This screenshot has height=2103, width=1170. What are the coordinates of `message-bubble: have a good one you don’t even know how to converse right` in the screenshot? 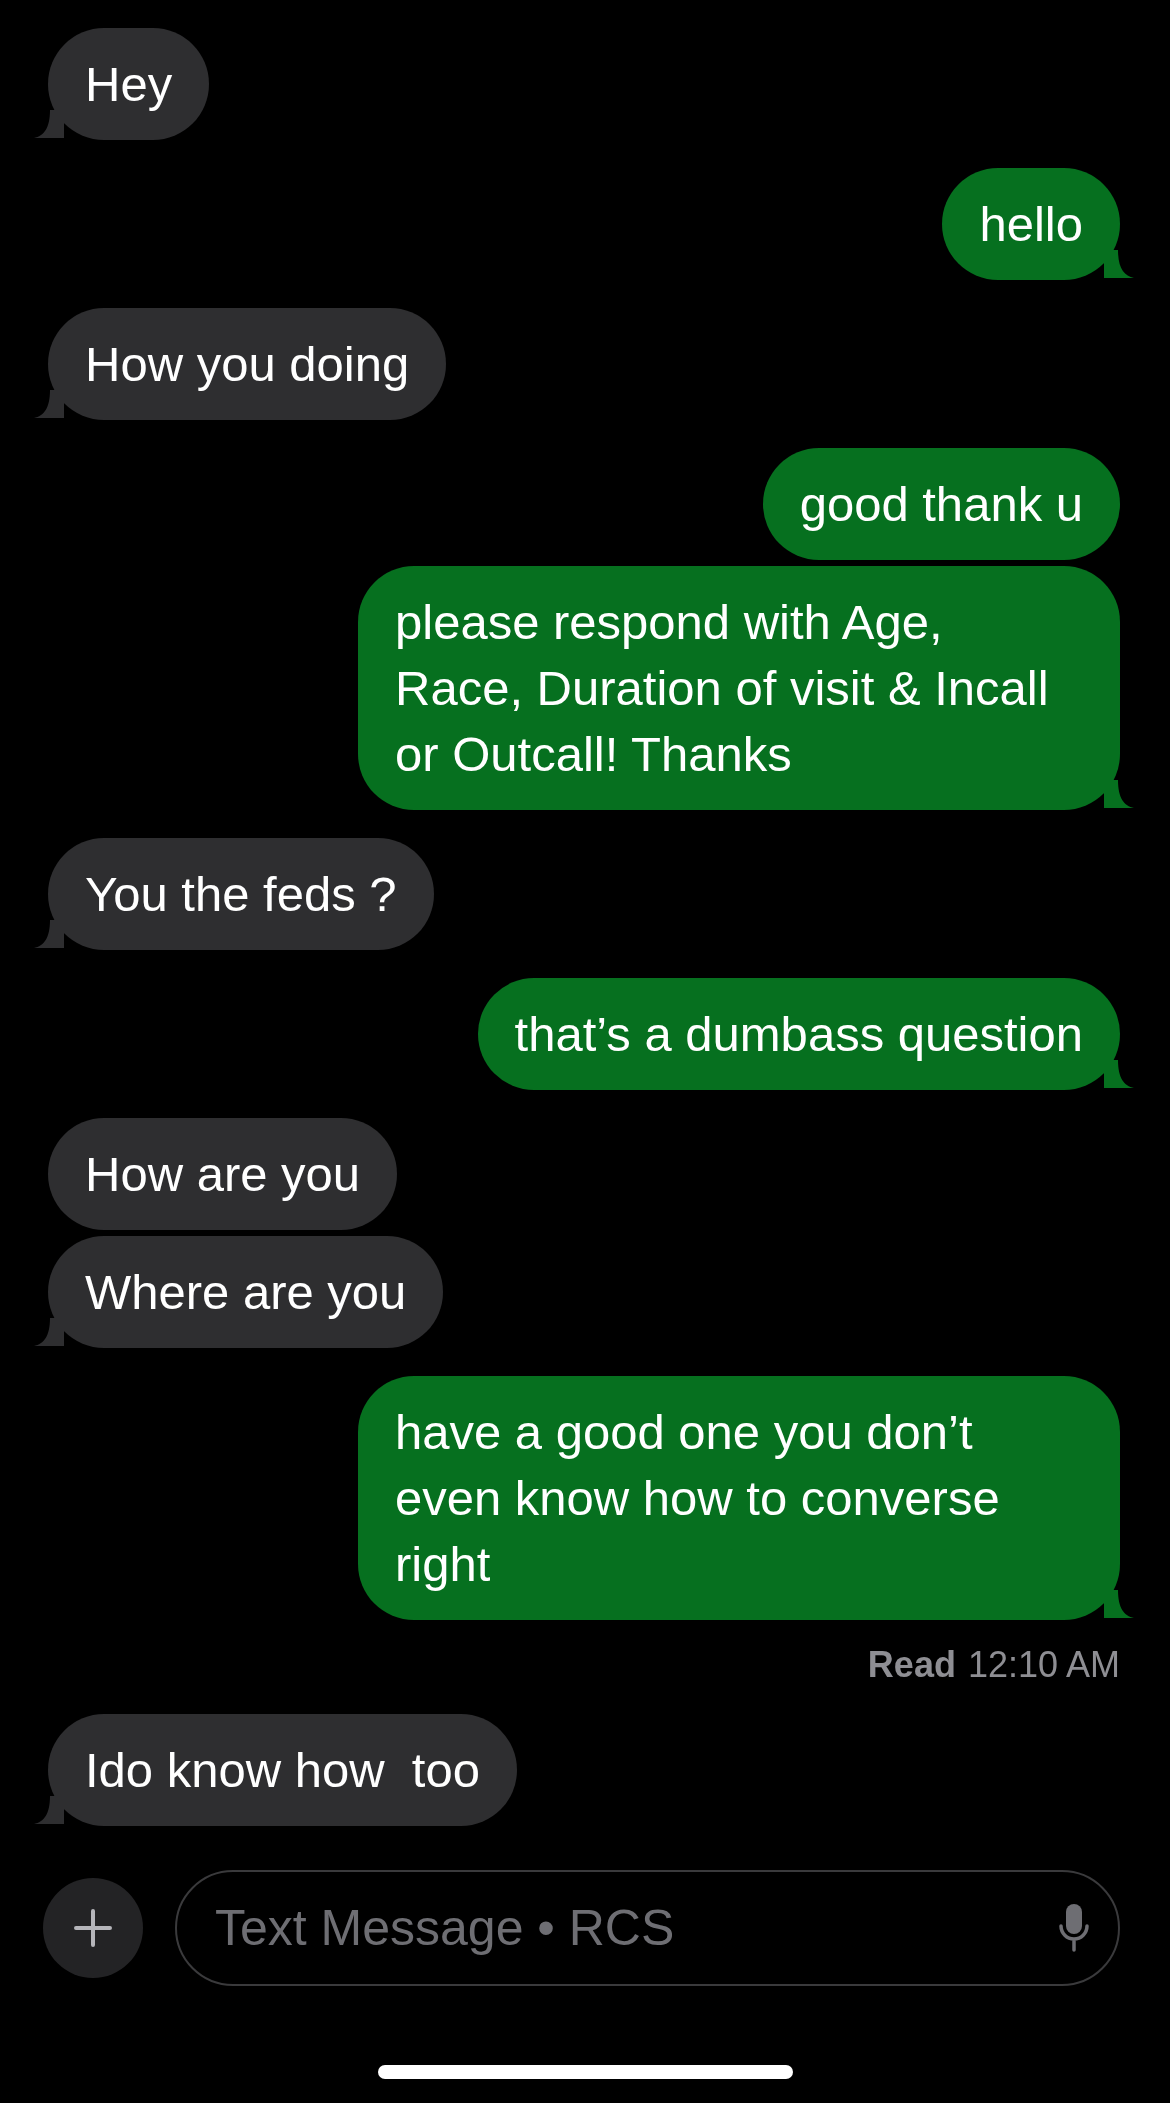 It's located at (739, 1498).